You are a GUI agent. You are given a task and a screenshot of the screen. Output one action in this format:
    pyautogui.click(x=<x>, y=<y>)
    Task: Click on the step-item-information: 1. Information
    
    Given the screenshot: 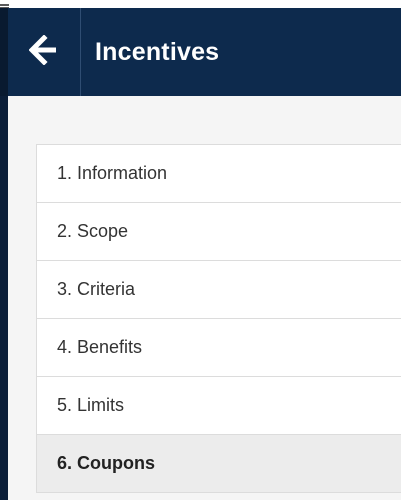 What is the action you would take?
    pyautogui.click(x=219, y=174)
    